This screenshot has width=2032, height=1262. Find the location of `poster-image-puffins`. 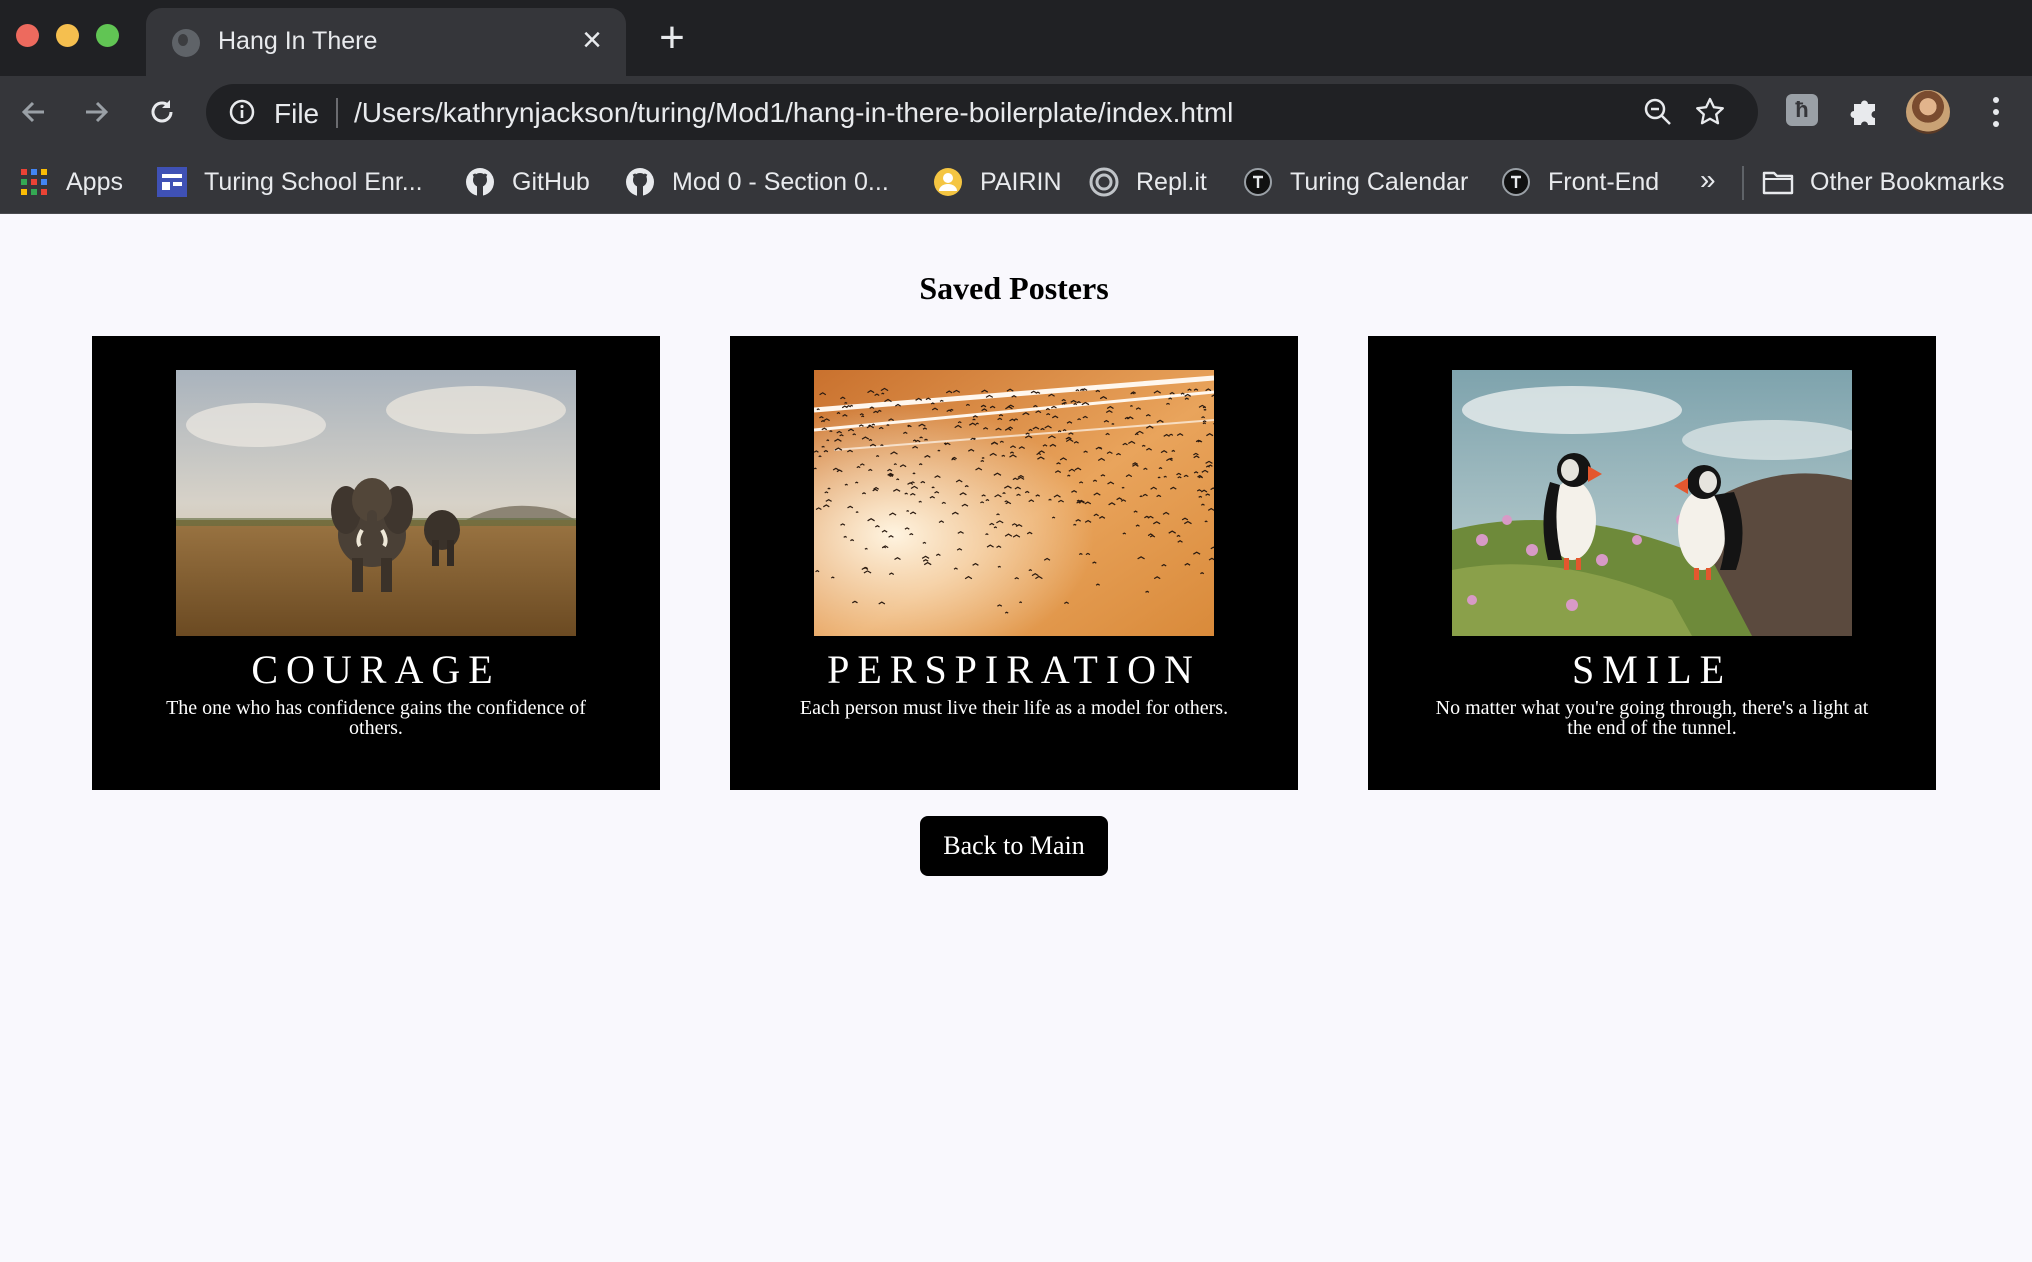

poster-image-puffins is located at coordinates (1652, 503).